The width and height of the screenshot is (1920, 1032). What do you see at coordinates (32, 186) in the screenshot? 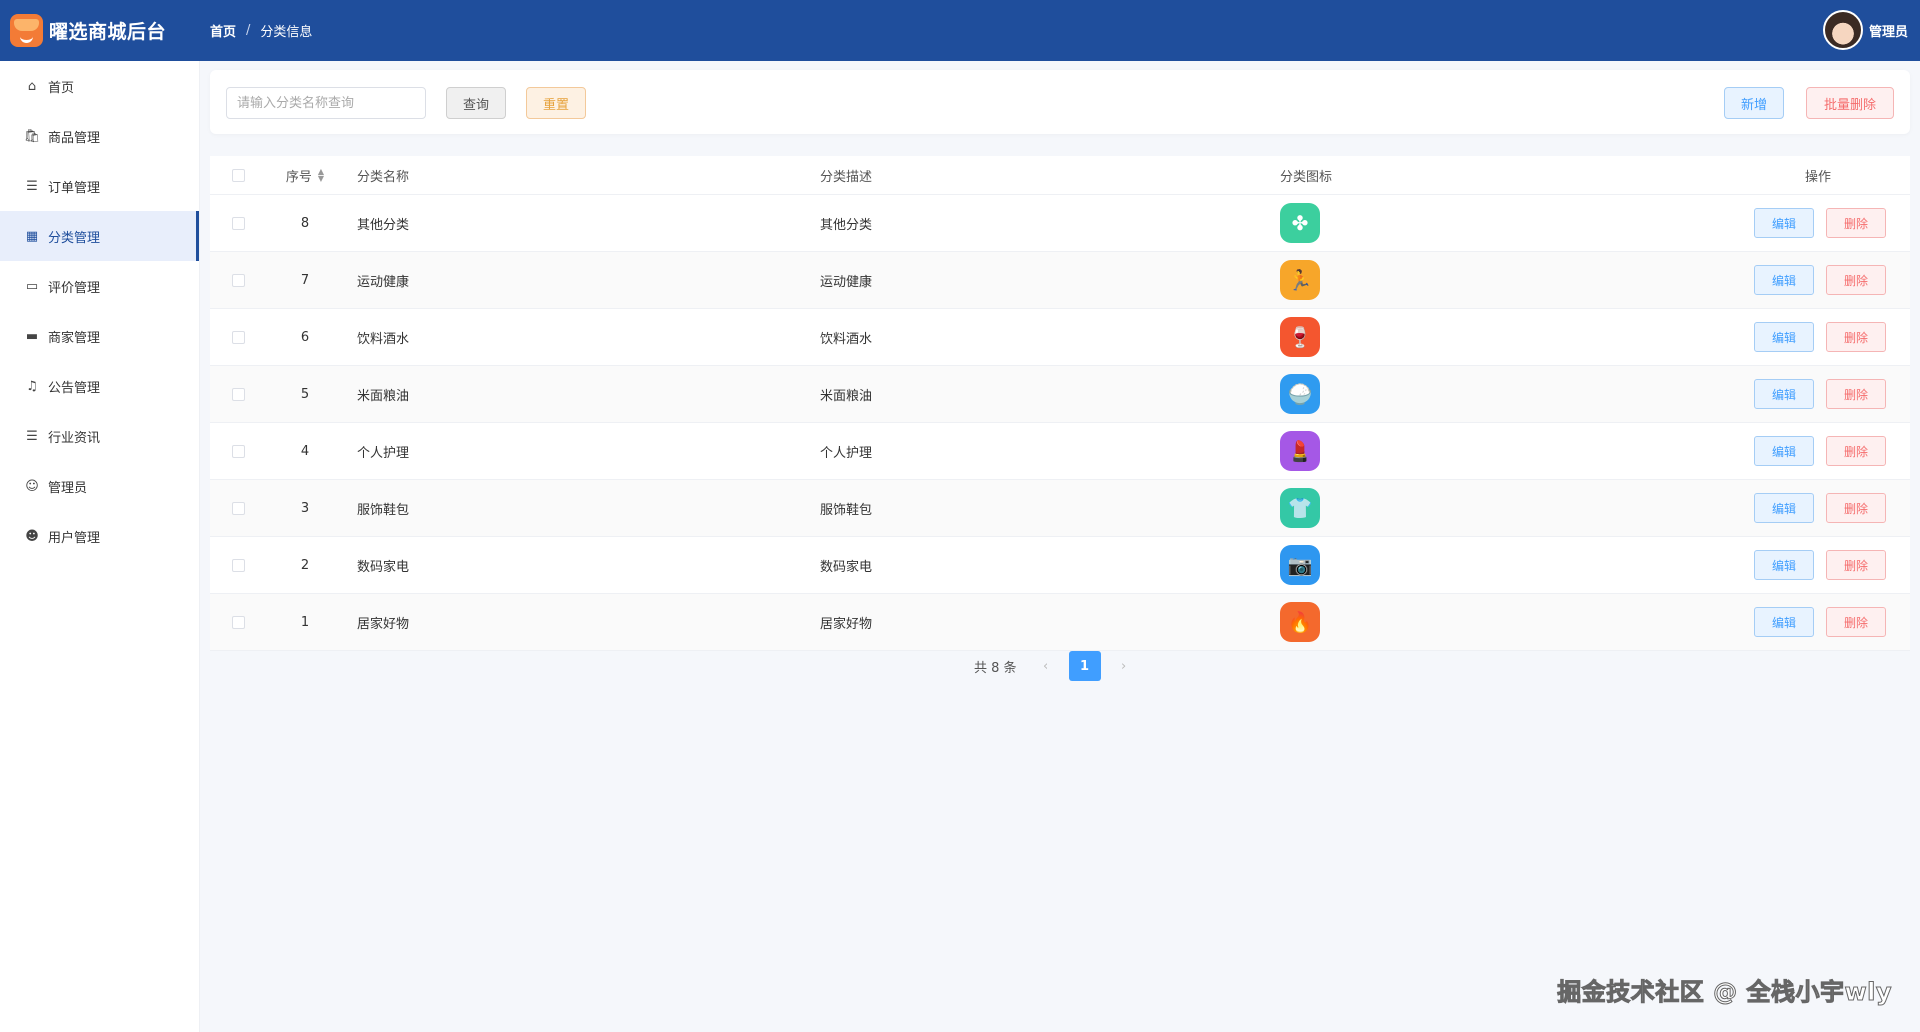
I see `document-icon: ☰` at bounding box center [32, 186].